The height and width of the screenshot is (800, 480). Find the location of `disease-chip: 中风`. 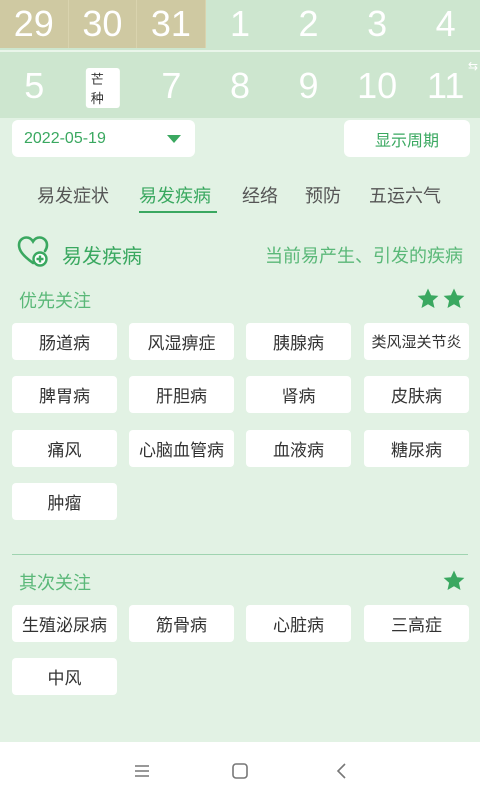

disease-chip: 中风 is located at coordinates (64, 676).